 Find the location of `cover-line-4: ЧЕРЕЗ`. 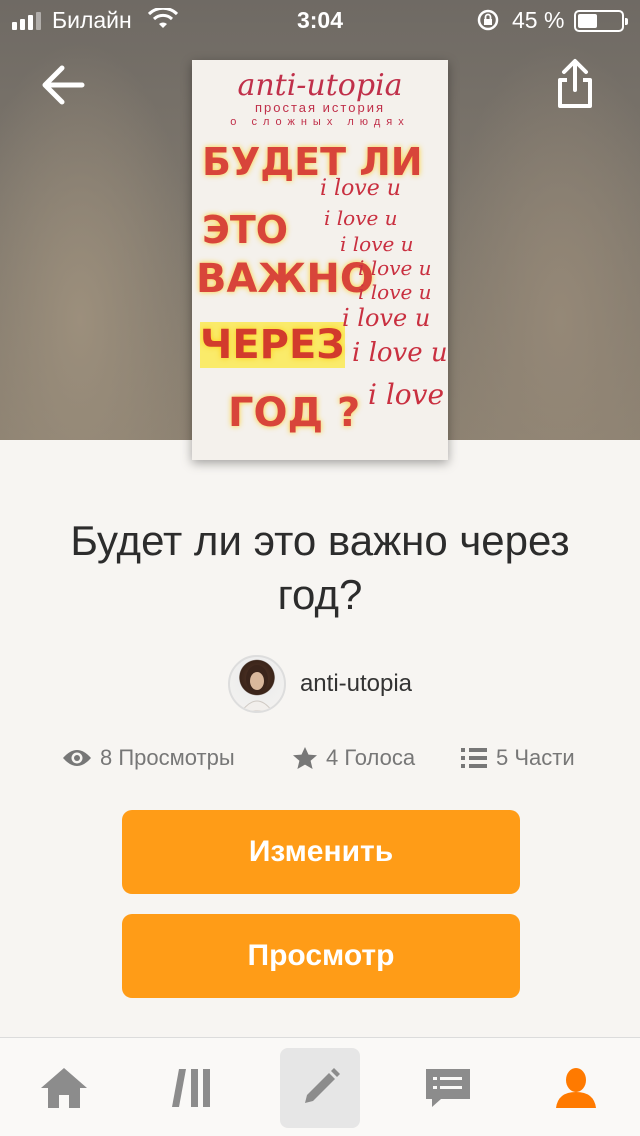

cover-line-4: ЧЕРЕЗ is located at coordinates (272, 345).